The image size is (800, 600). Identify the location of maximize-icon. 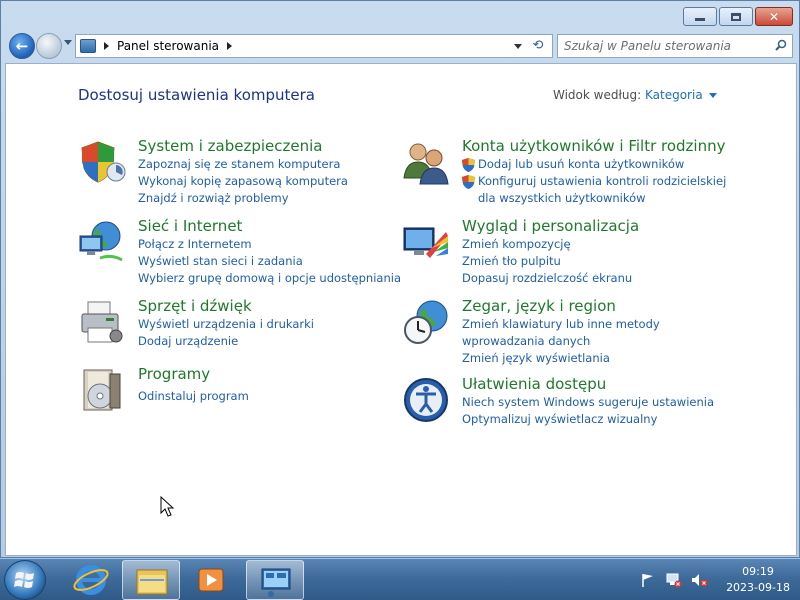
(736, 16).